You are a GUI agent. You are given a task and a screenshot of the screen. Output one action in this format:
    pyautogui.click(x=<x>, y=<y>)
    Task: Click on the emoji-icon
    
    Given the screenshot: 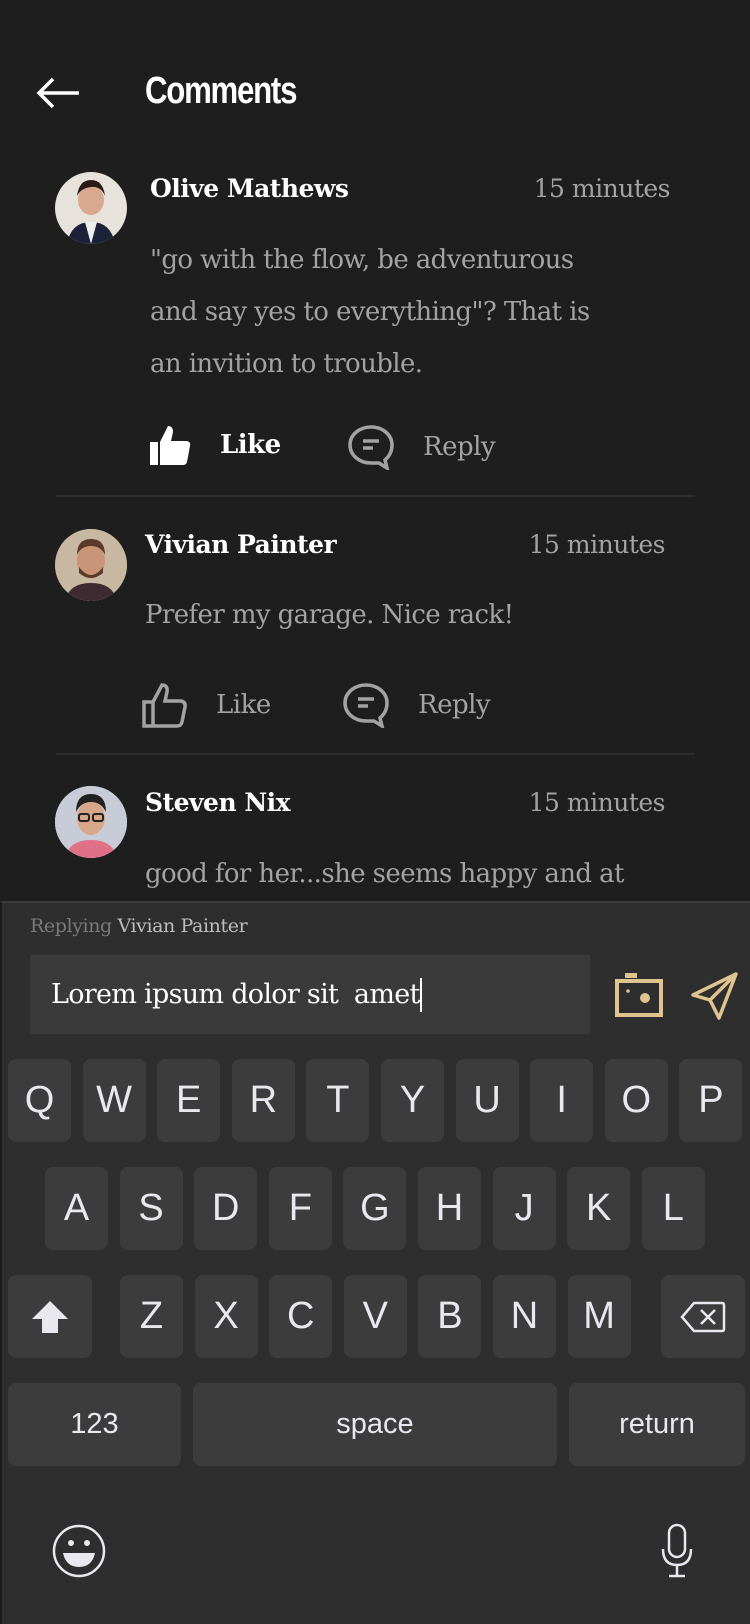 What is the action you would take?
    pyautogui.click(x=79, y=1551)
    